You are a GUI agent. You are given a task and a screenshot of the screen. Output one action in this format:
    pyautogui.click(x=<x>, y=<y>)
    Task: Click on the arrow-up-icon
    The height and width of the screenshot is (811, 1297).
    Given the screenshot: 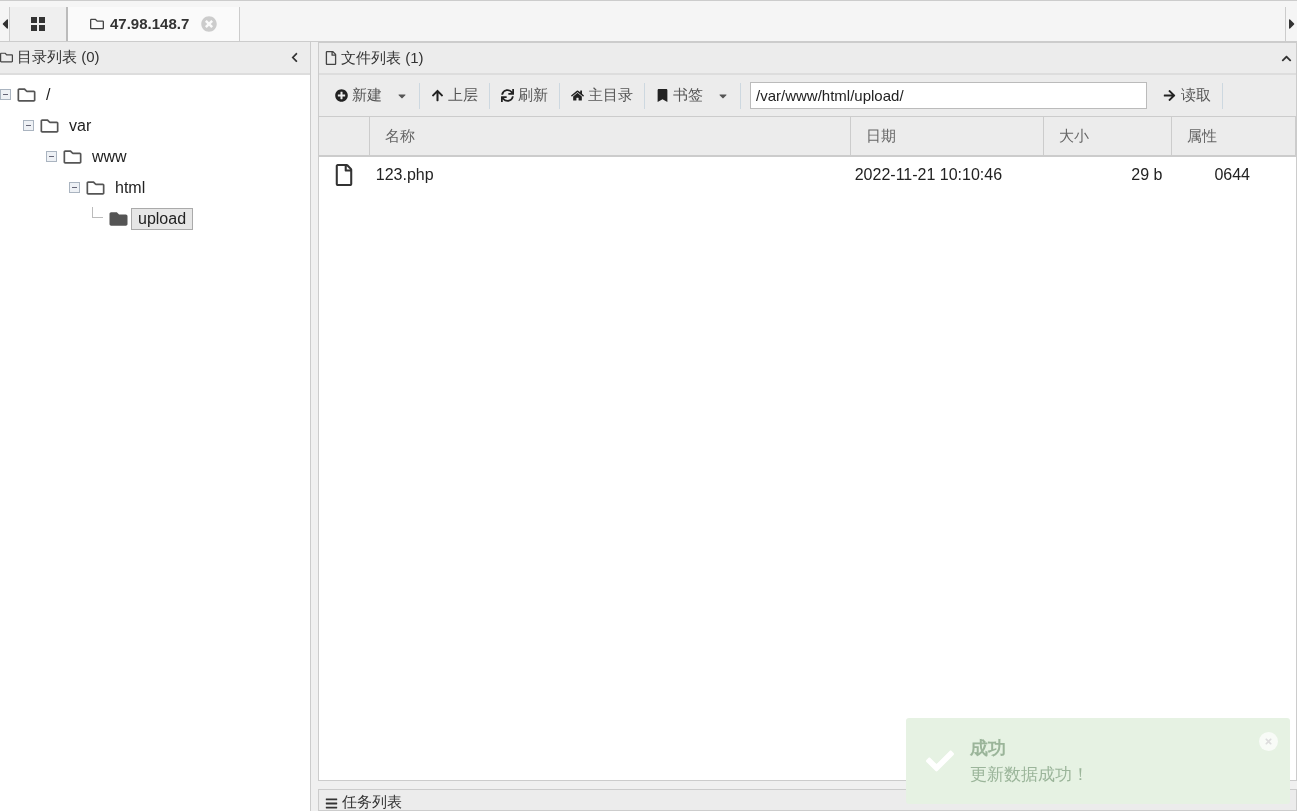 What is the action you would take?
    pyautogui.click(x=437, y=95)
    